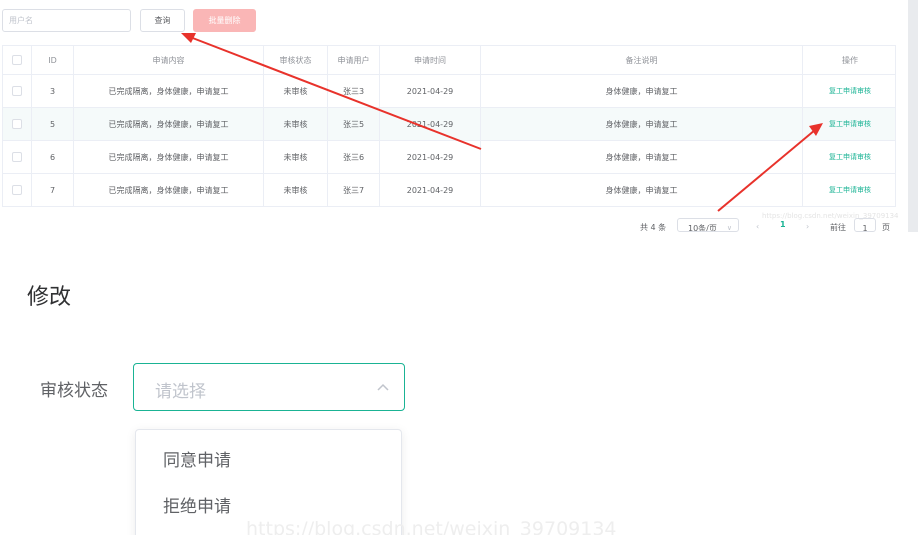  Describe the element at coordinates (653, 227) in the screenshot. I see `pagination-total: 共 4 条` at that location.